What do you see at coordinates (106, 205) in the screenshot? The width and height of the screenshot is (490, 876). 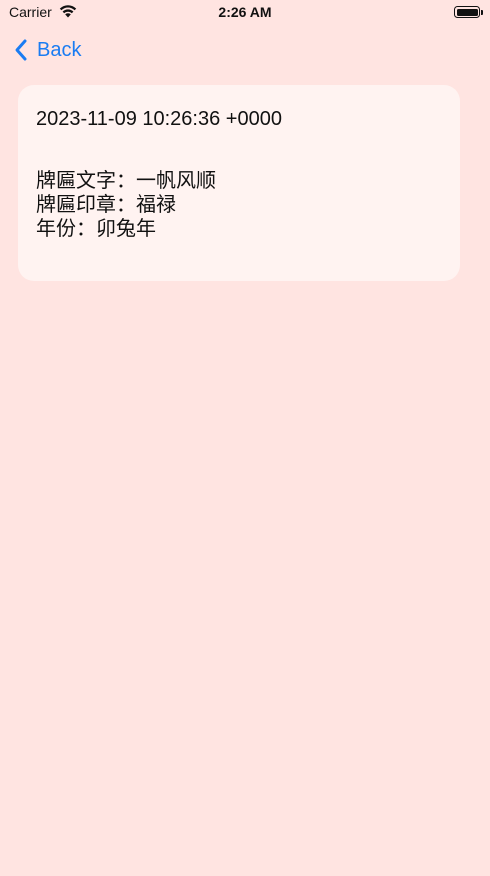 I see `plaque-seal-line: 牌匾印章：福禄` at bounding box center [106, 205].